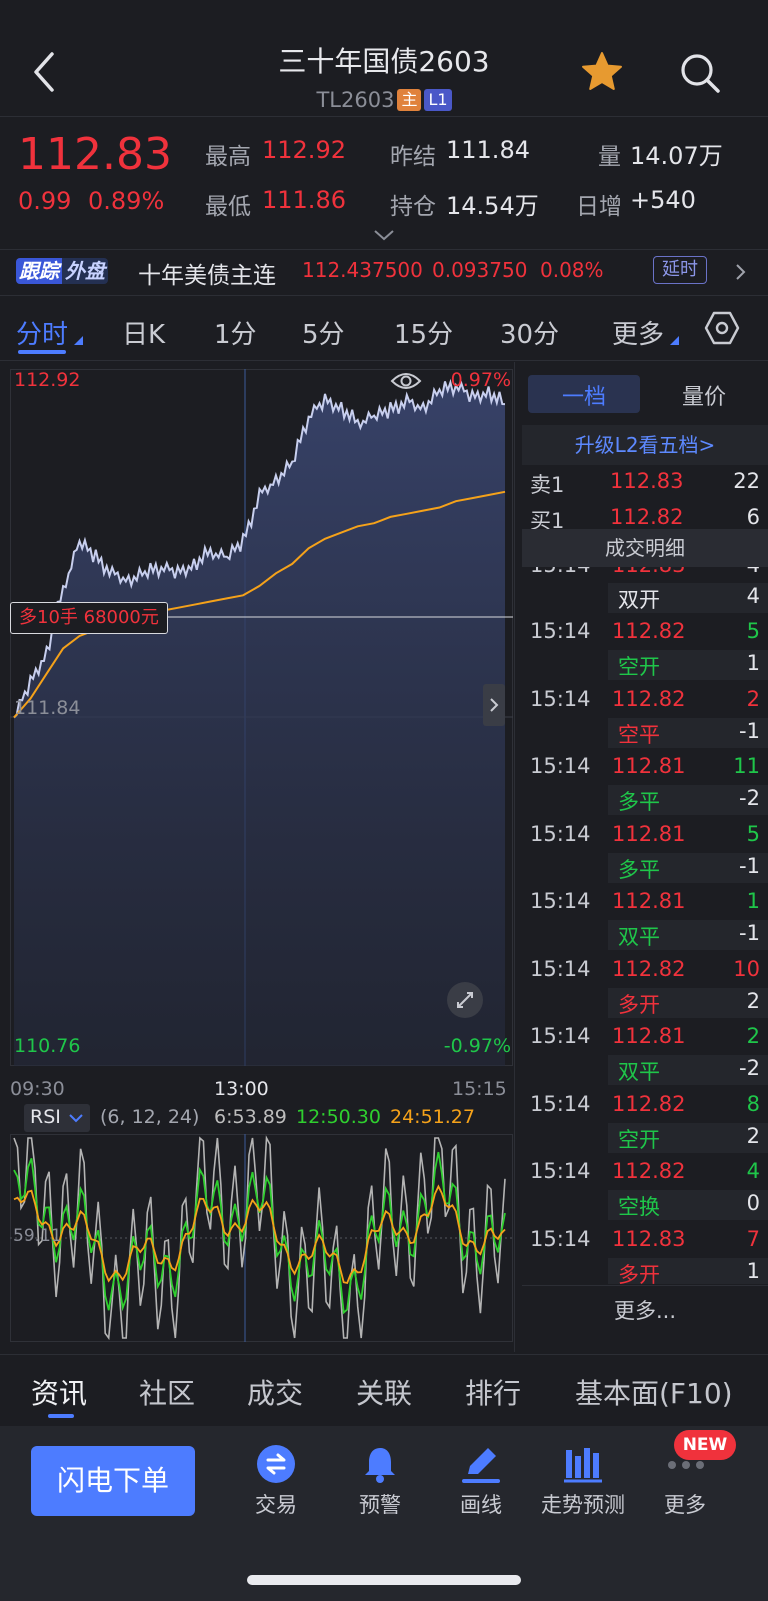  Describe the element at coordinates (384, 61) in the screenshot. I see `page-title: 三十年国债2603` at that location.